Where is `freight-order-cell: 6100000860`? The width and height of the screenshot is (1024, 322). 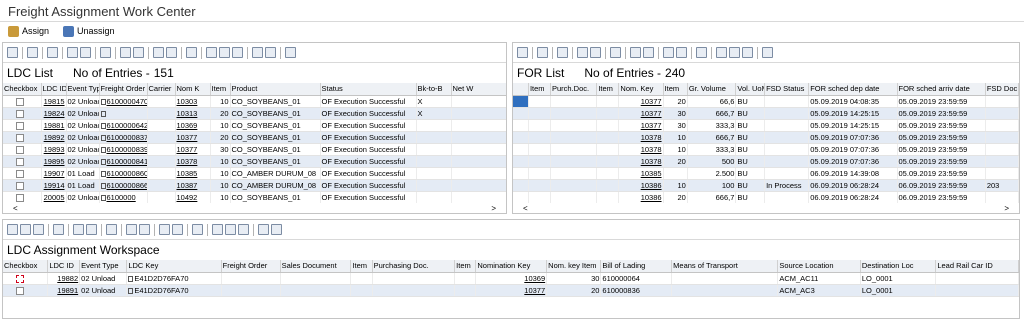 freight-order-cell: 6100000860 is located at coordinates (123, 173).